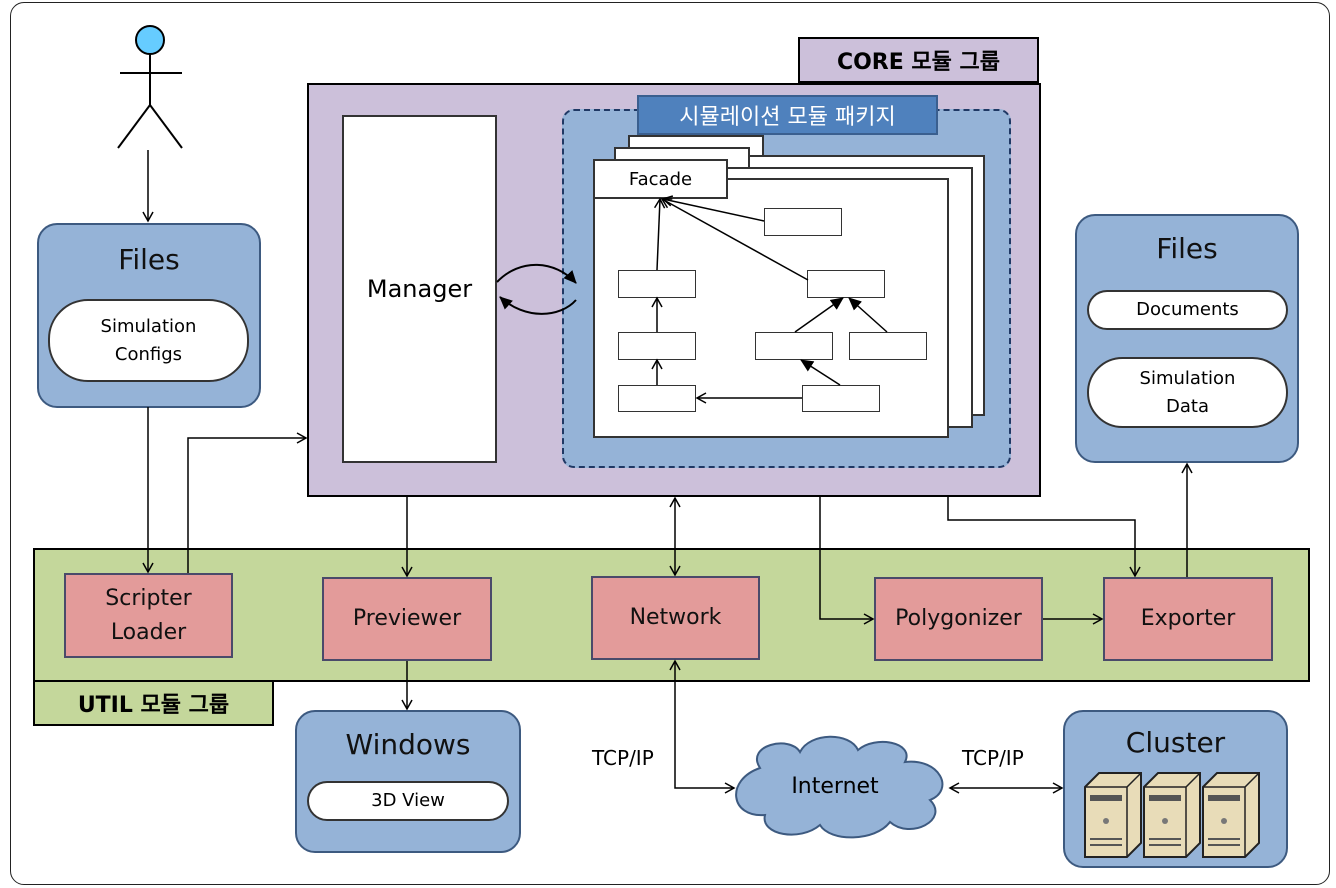 The width and height of the screenshot is (1336, 888). I want to click on actor-icon, so click(150, 87).